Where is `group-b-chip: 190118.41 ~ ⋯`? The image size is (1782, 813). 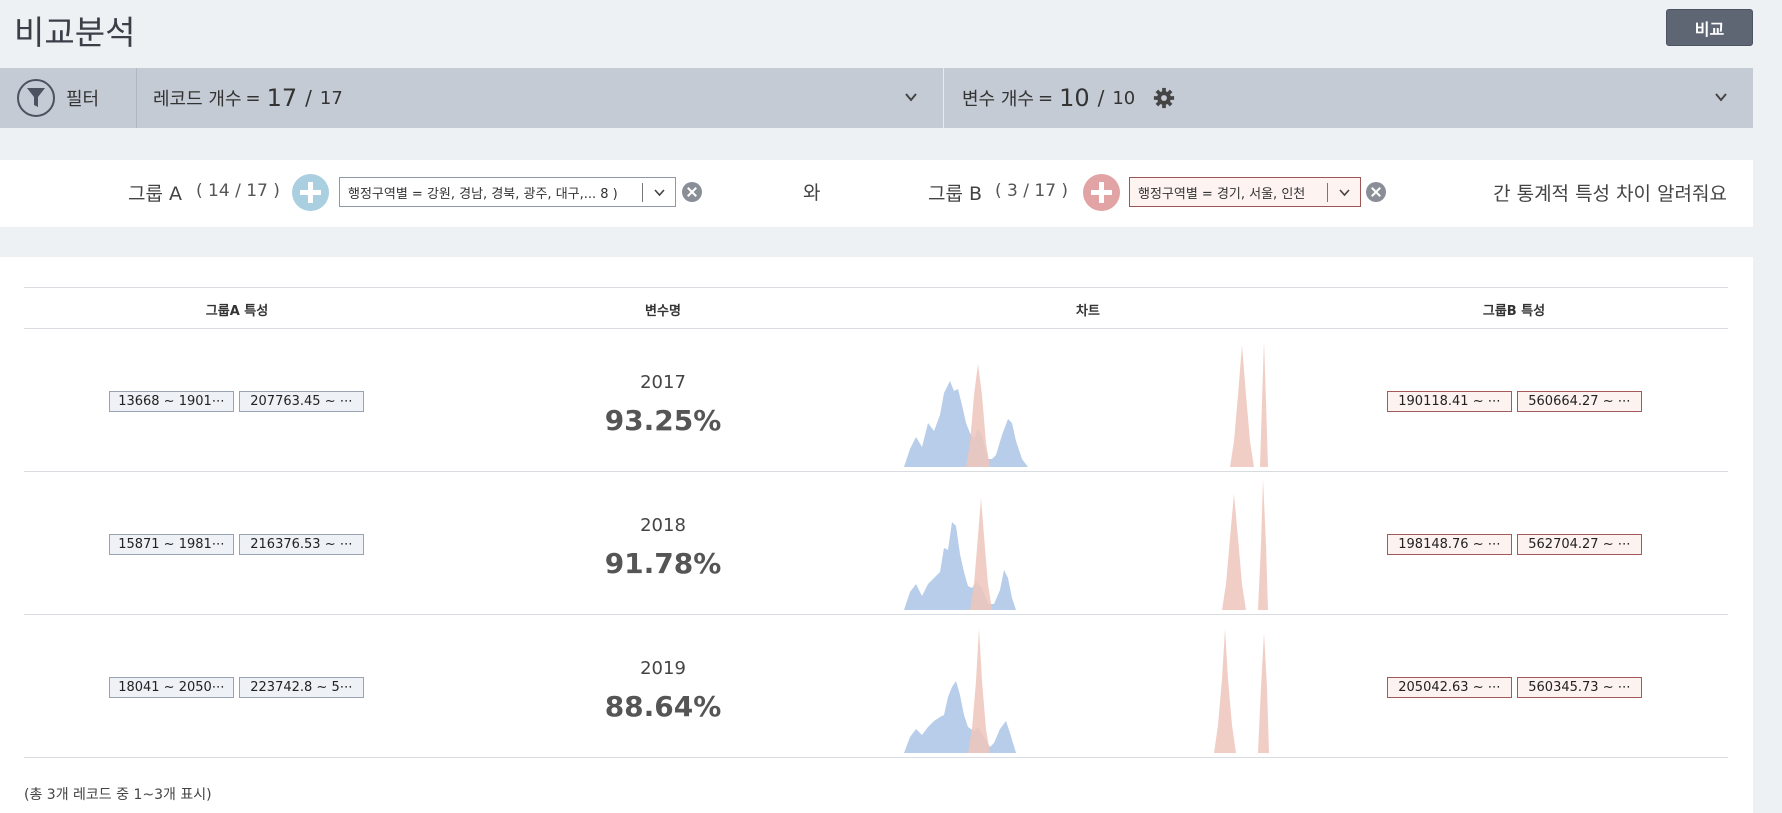
group-b-chip: 190118.41 ~ ⋯ is located at coordinates (1449, 401).